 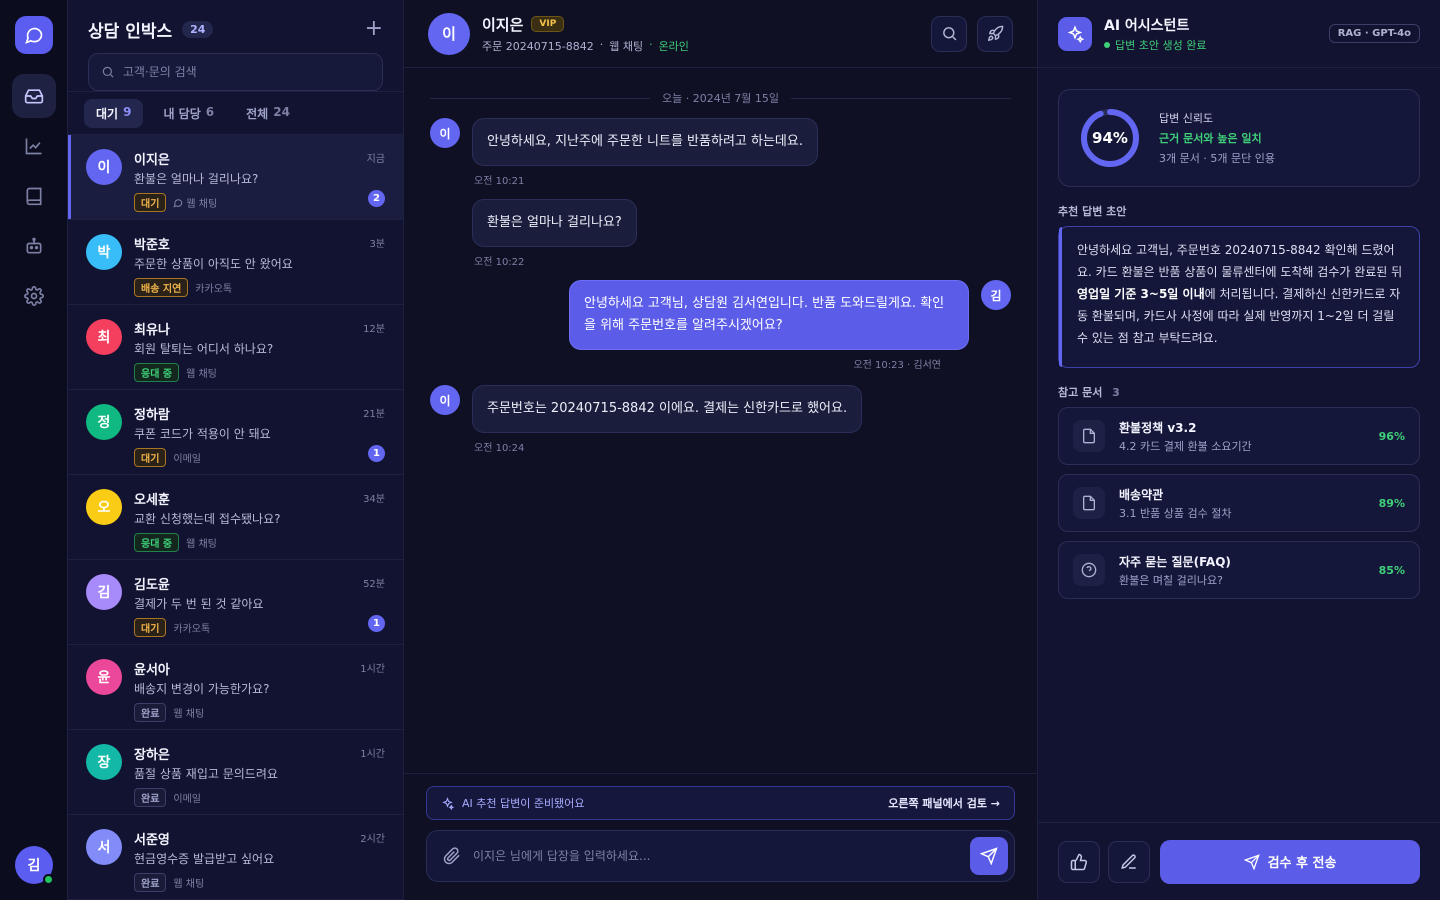 I want to click on conversation-item: 오 오세훈 교환 신청했는데 접수됐나요? 응대 중 웹 채팅 34분, so click(x=235, y=517).